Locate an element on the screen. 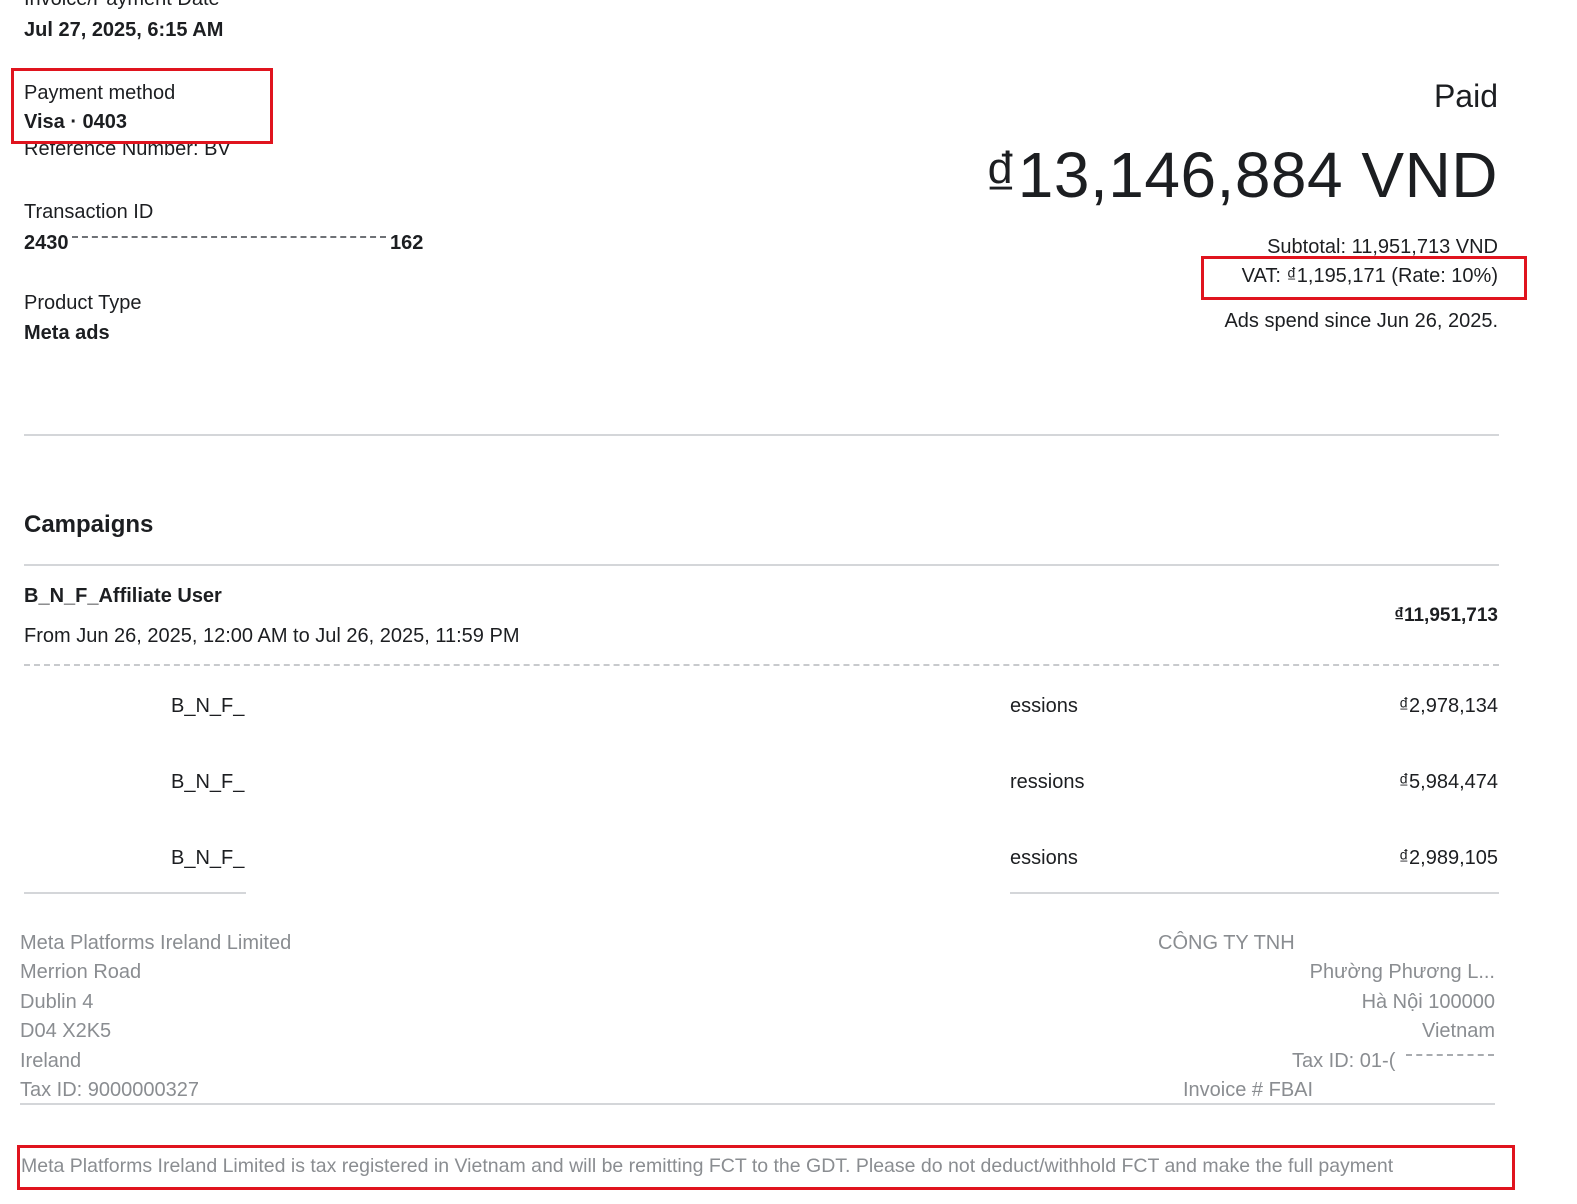  product-type-value: Meta ads is located at coordinates (67, 333).